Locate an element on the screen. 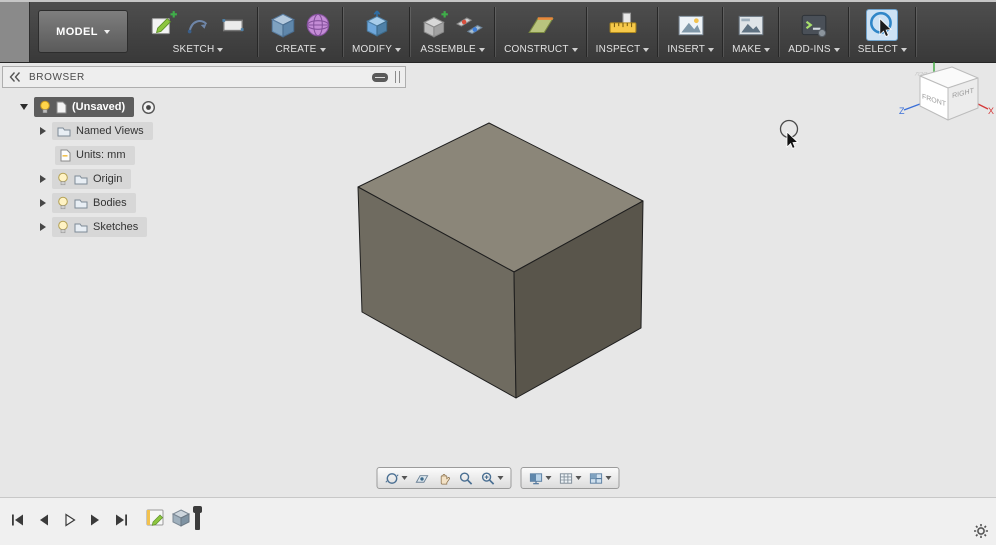 The height and width of the screenshot is (545, 996). pan-hand-icon is located at coordinates (445, 478).